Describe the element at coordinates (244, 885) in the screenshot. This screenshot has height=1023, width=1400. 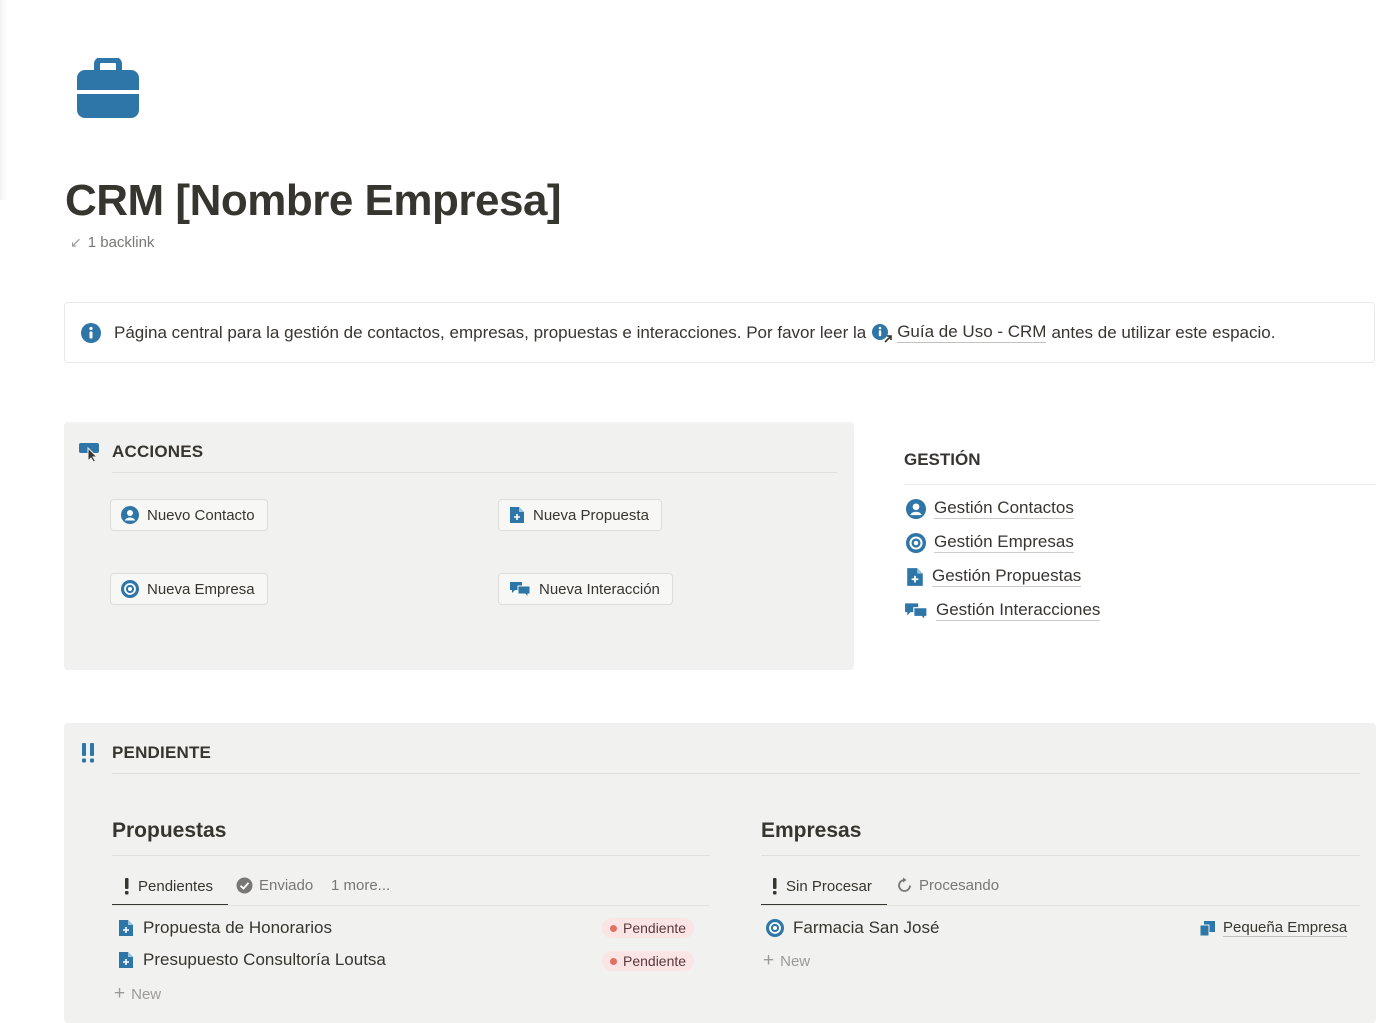
I see `check-circle-icon` at that location.